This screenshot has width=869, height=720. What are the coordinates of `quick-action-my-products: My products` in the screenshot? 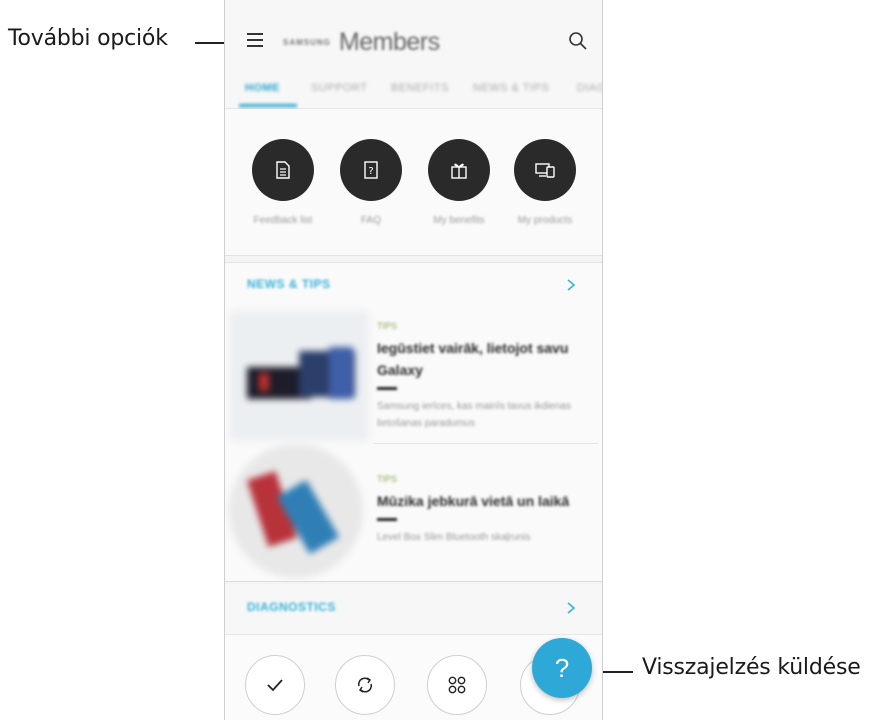 It's located at (545, 182).